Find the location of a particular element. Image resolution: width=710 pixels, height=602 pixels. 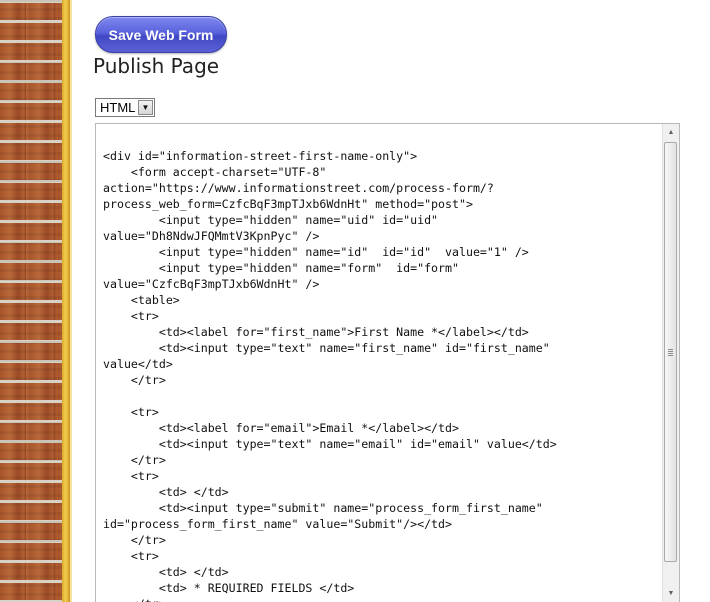

scroll-down-icon: ▼ is located at coordinates (671, 593).